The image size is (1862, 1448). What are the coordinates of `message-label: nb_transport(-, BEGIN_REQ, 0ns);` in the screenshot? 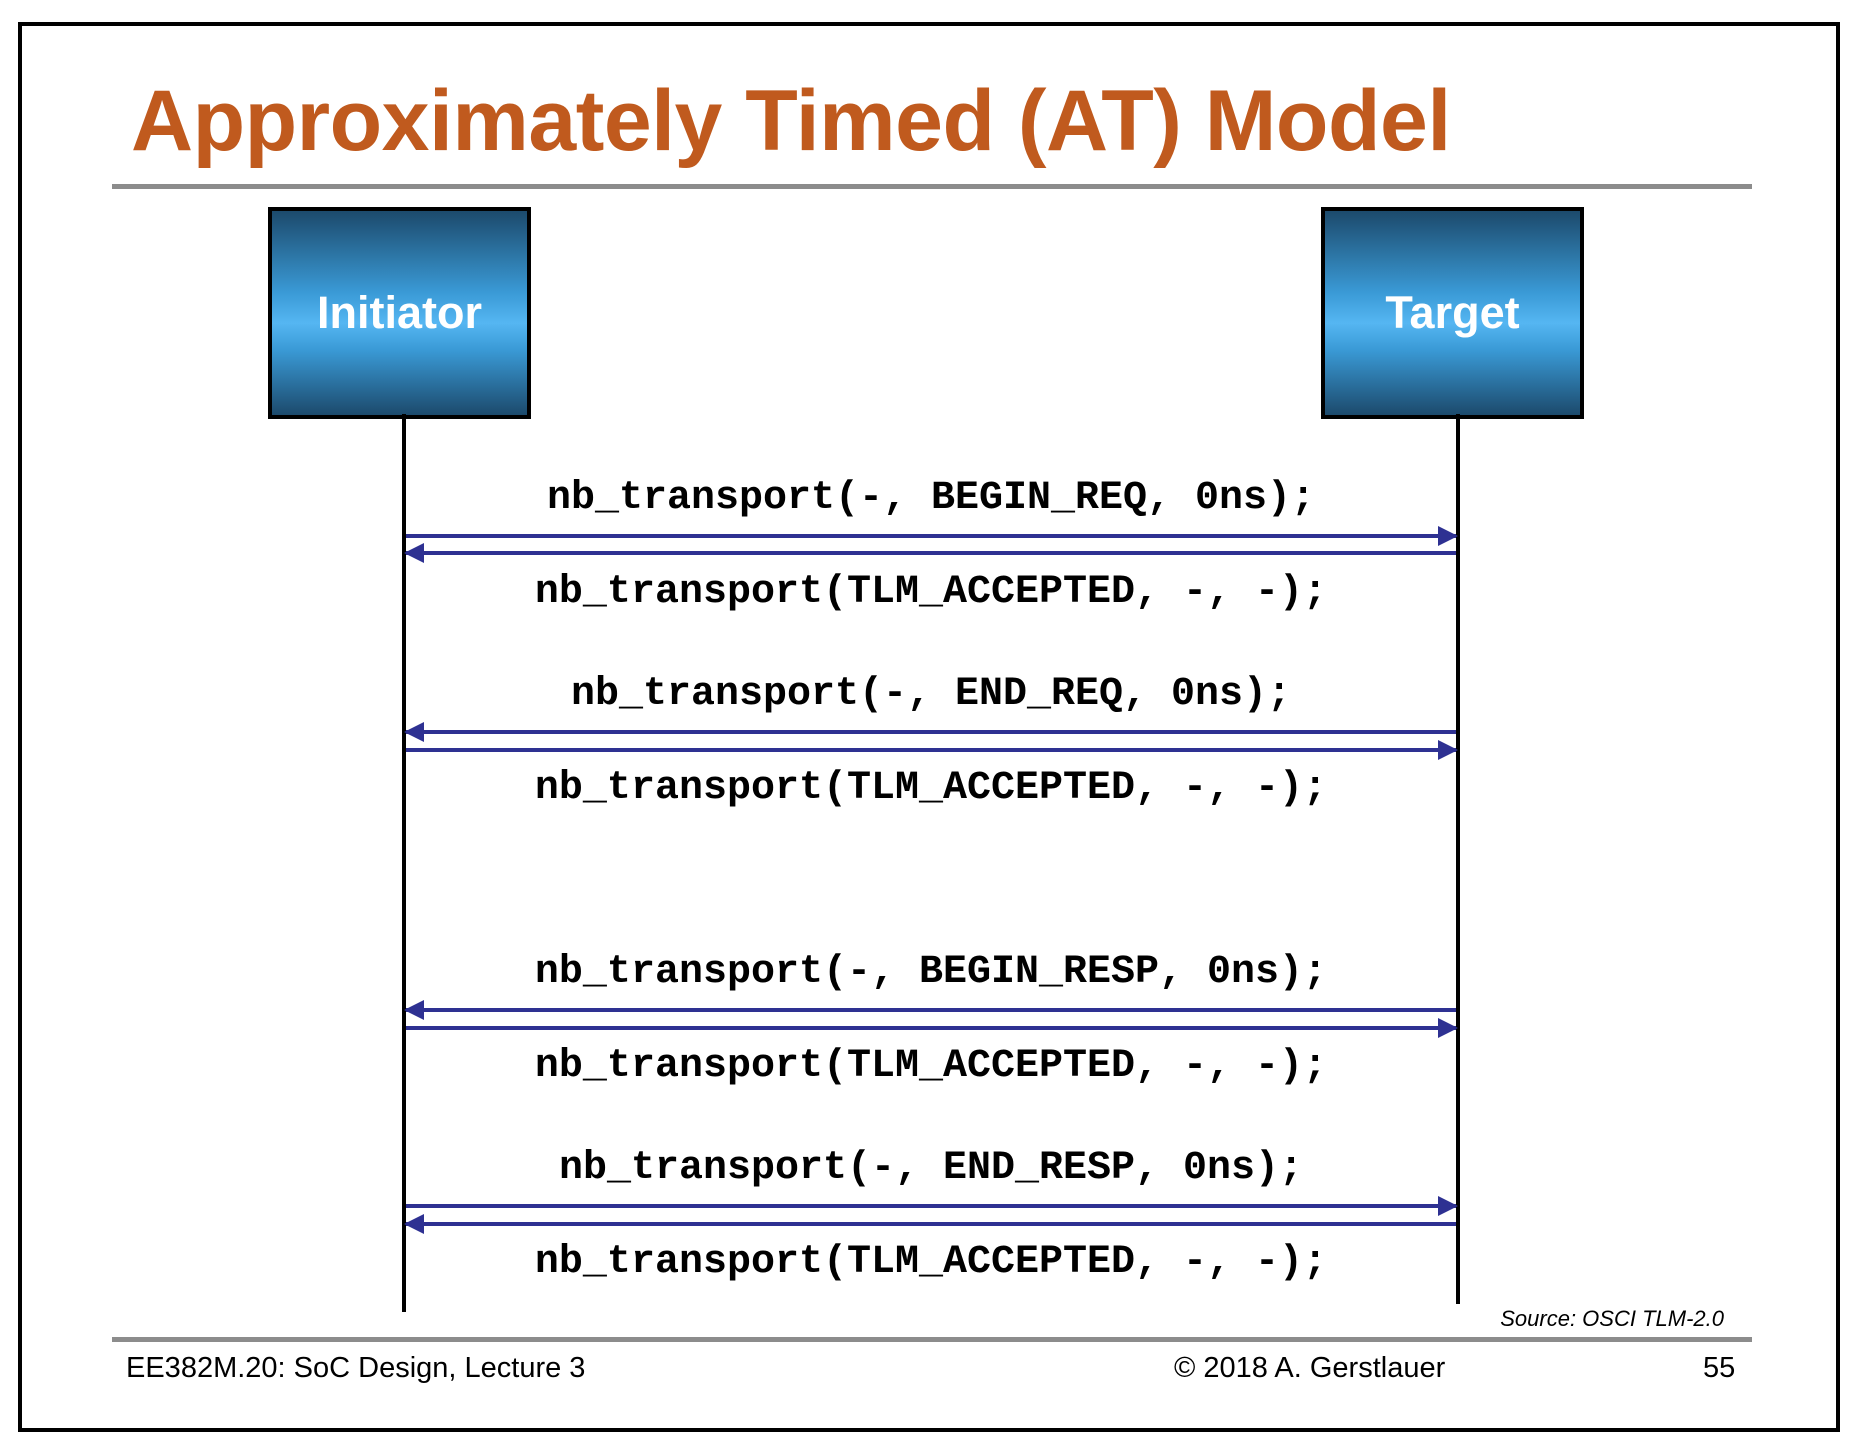 It's located at (931, 498).